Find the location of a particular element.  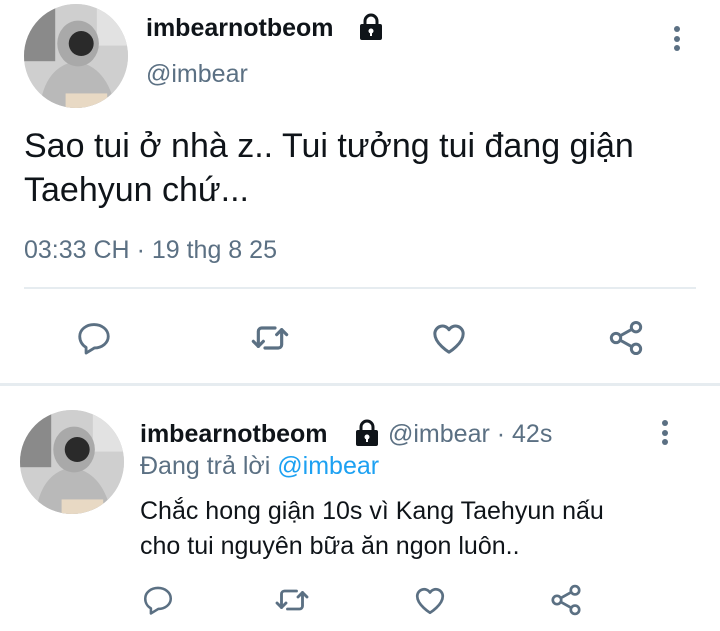

tweet-time: 03:33 CH is located at coordinates (77, 250).